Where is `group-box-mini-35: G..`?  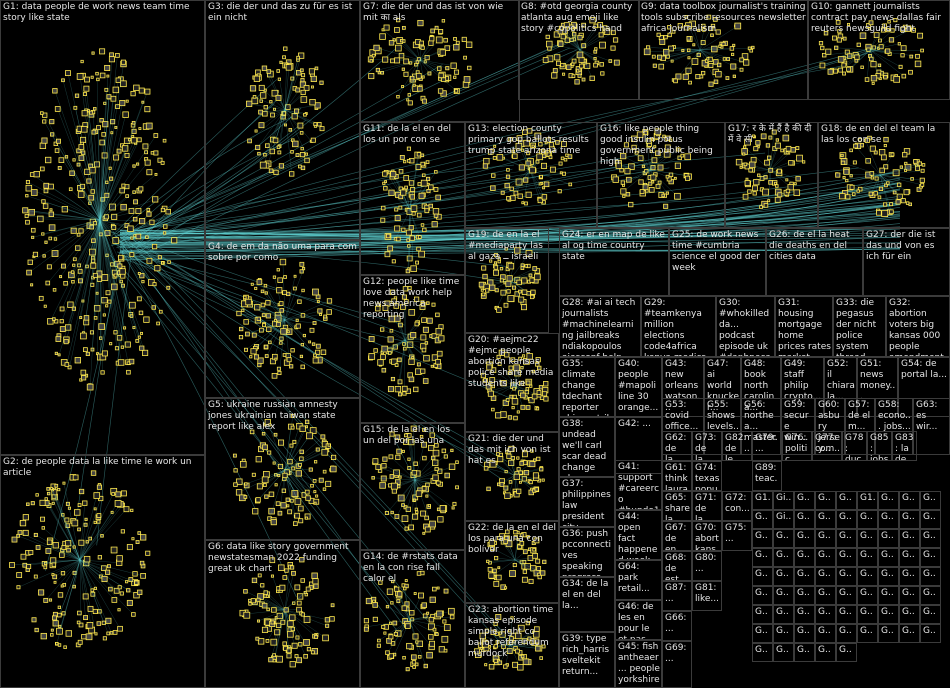
group-box-mini-35: G.. is located at coordinates (930, 557).